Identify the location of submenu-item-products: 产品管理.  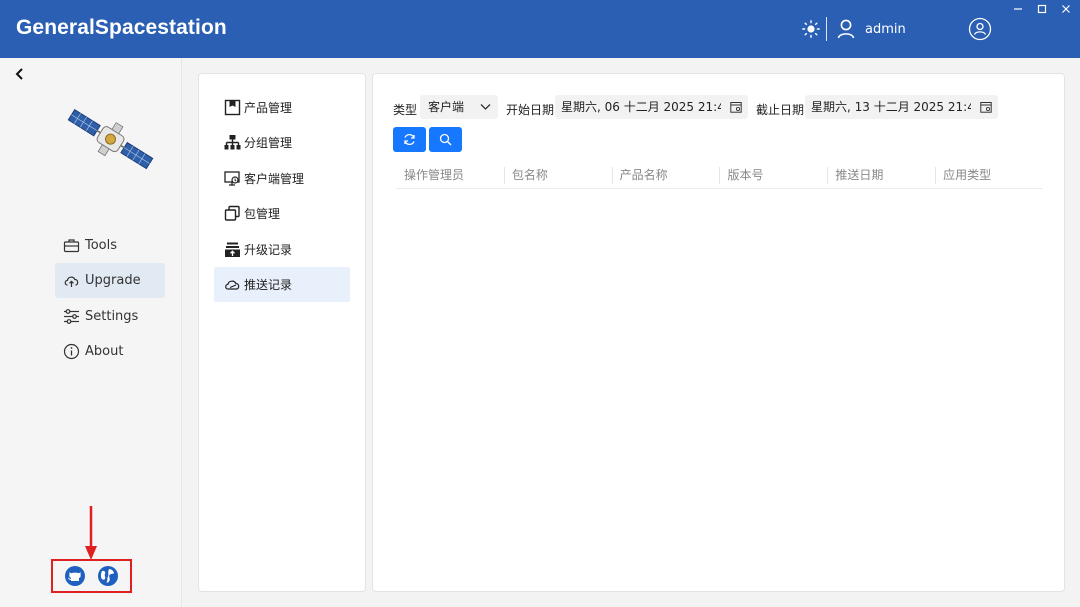
(282, 107).